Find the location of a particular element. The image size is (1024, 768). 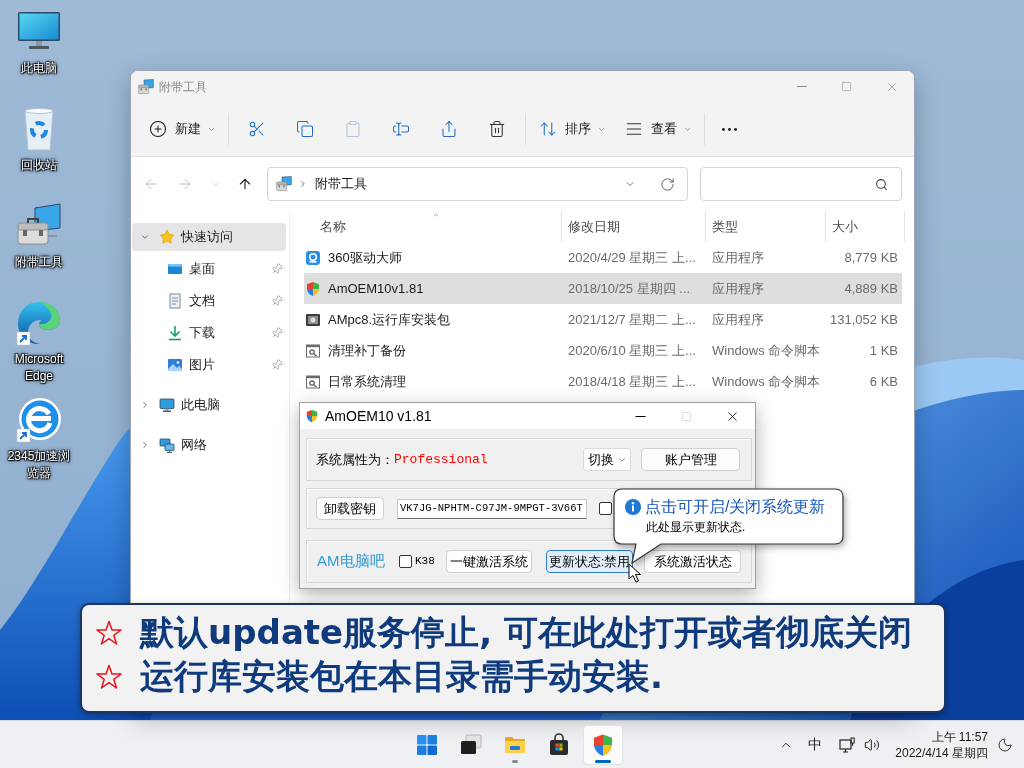

edition-label: 系统属性为： is located at coordinates (355, 459).